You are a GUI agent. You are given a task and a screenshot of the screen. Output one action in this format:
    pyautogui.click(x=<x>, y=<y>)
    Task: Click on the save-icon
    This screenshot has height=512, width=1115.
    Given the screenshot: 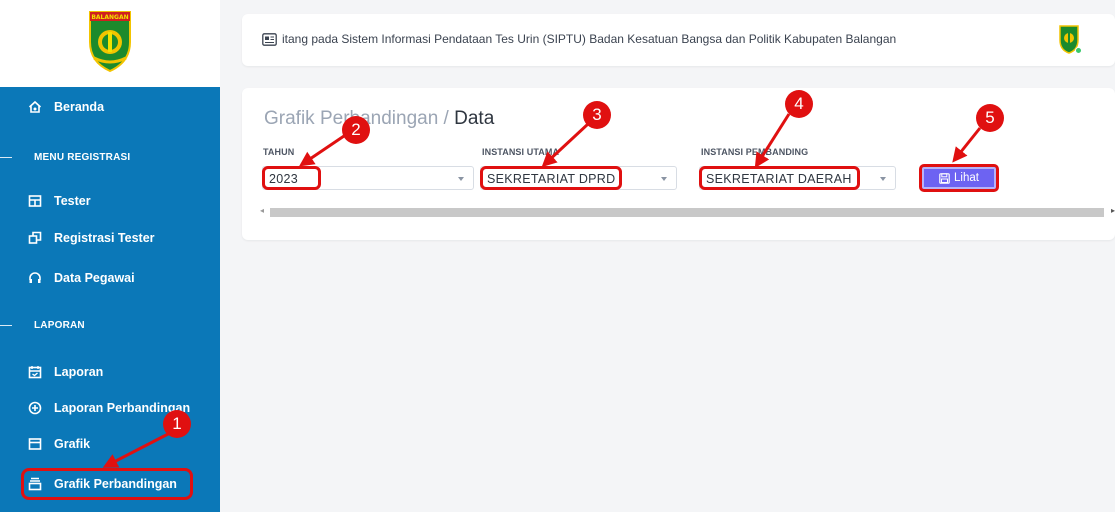 What is the action you would take?
    pyautogui.click(x=944, y=178)
    